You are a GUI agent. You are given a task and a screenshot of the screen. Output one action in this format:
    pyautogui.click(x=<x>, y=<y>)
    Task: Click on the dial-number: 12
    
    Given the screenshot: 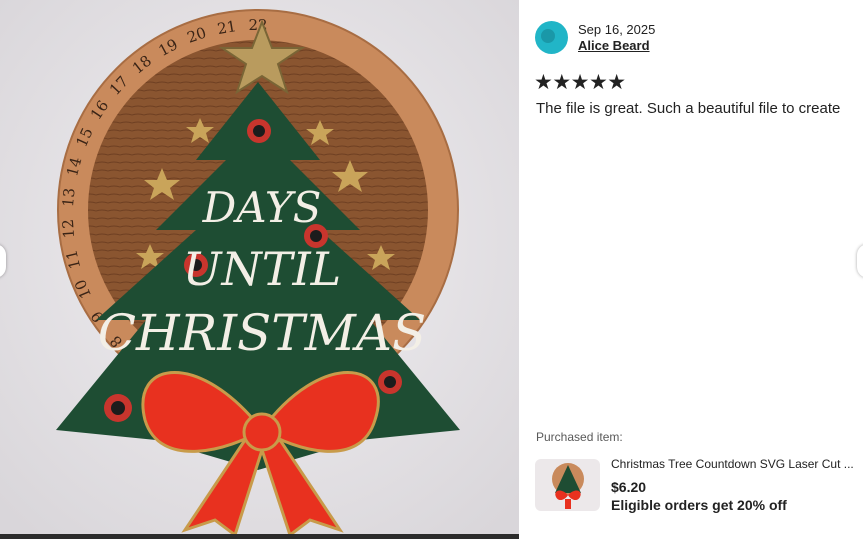 What is the action you would take?
    pyautogui.click(x=68, y=228)
    